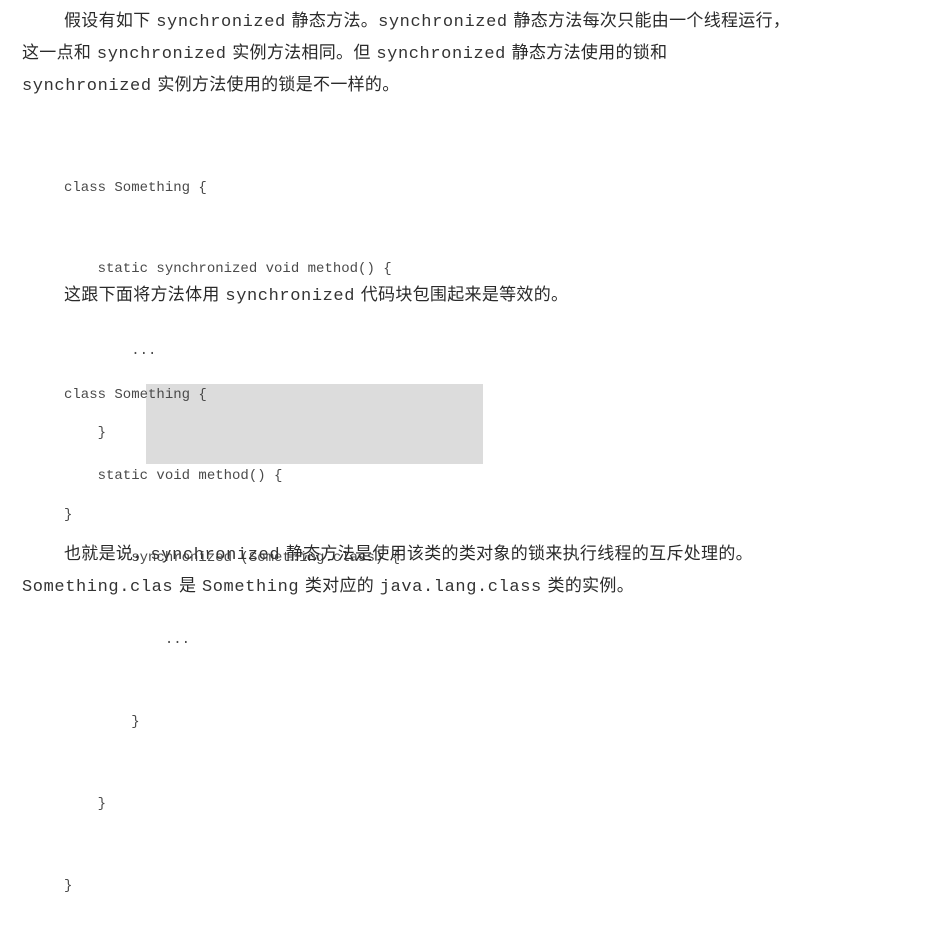 This screenshot has width=927, height=928. I want to click on text-run: 静态方法是使用该类的类对象的锁来执行线程的互斥处理的。, so click(516, 554).